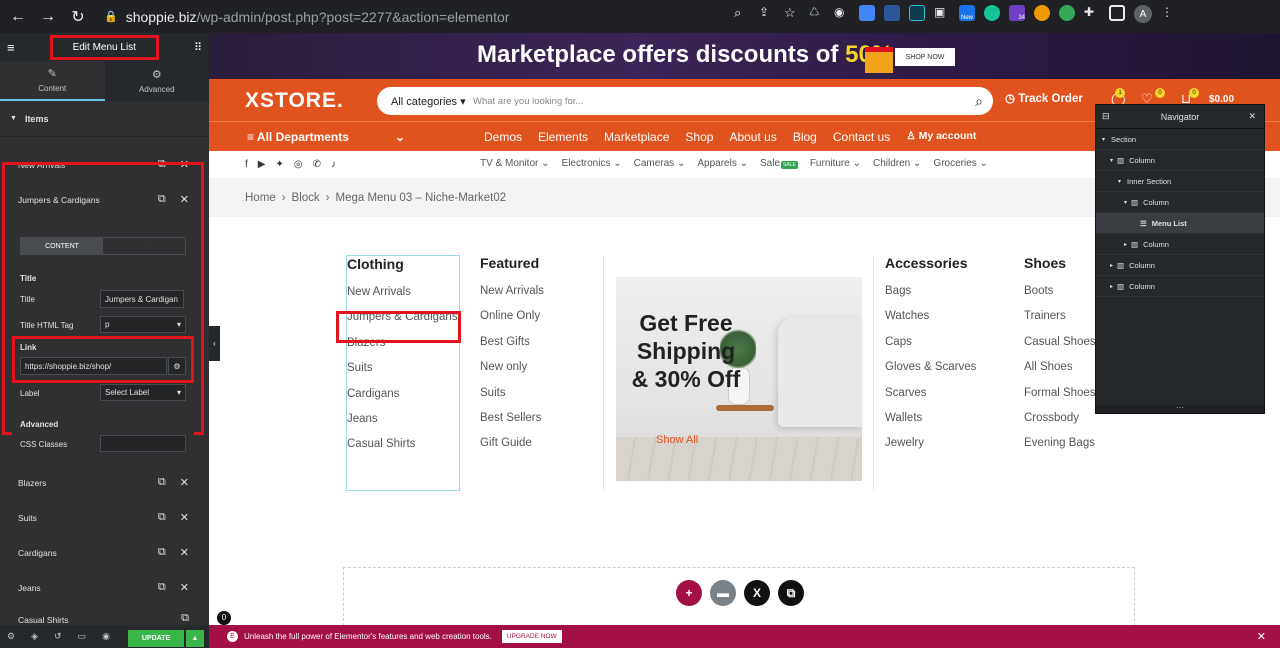  Describe the element at coordinates (1180, 202) in the screenshot. I see `navigator-row-column: ▾ ▥ Column` at that location.